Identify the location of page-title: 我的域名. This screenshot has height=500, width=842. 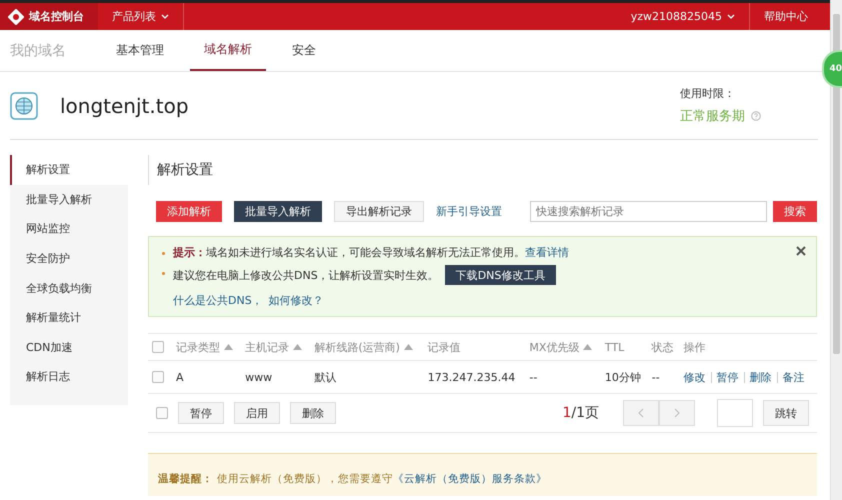
(38, 51).